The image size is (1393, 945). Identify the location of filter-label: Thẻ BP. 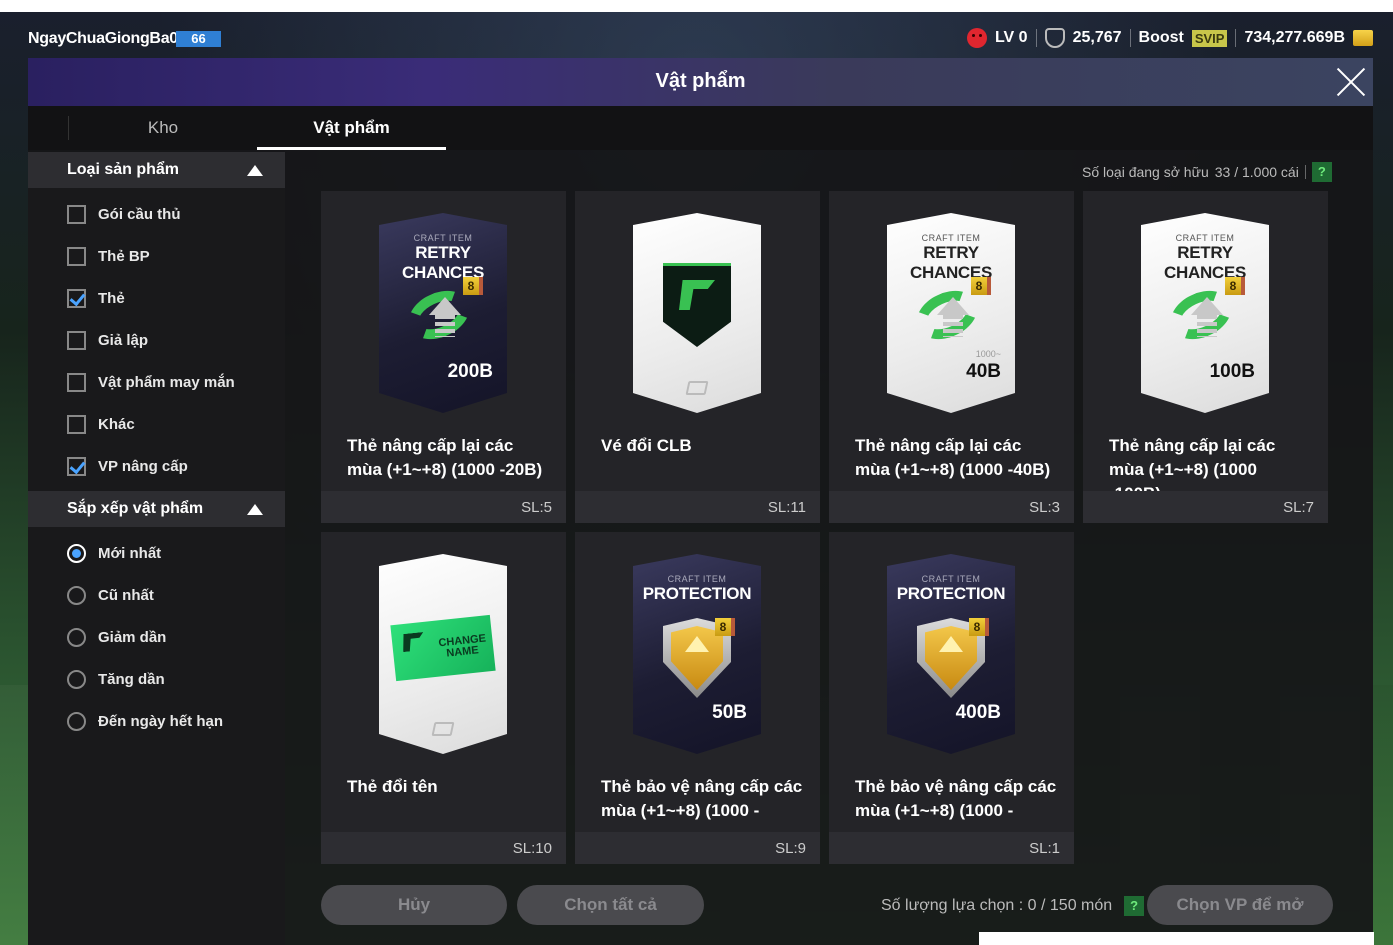
(124, 256).